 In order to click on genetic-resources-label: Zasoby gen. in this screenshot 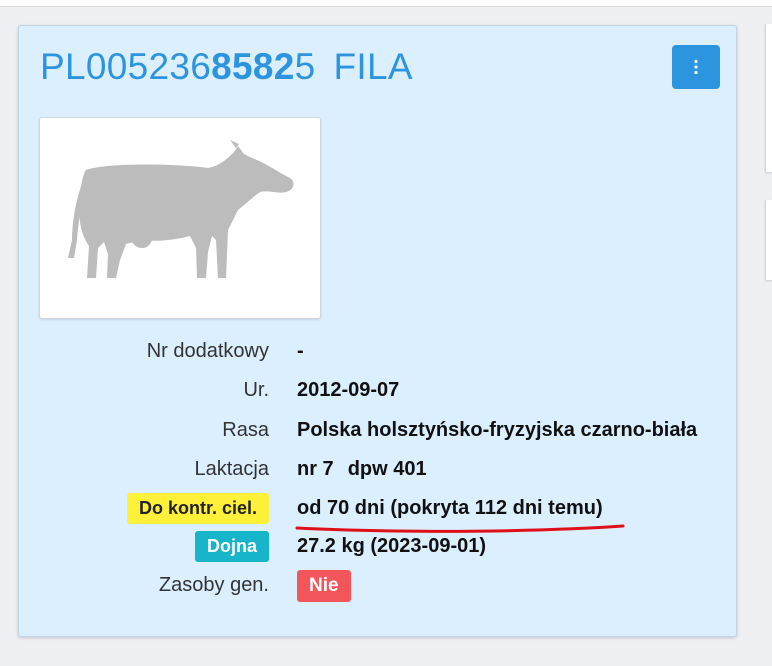, I will do `click(213, 585)`.